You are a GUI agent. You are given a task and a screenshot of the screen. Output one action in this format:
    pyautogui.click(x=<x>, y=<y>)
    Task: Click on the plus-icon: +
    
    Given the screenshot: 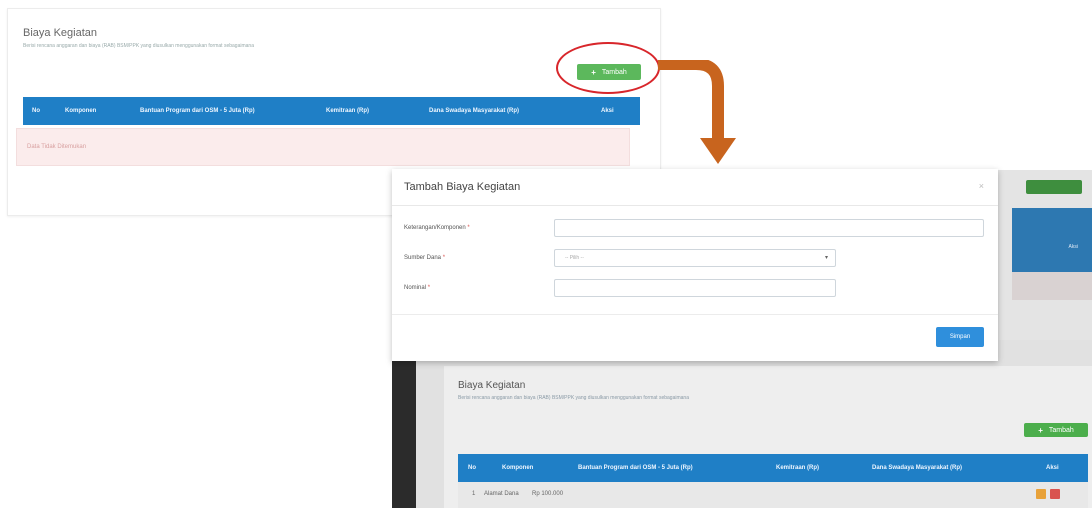 What is the action you would take?
    pyautogui.click(x=1040, y=430)
    